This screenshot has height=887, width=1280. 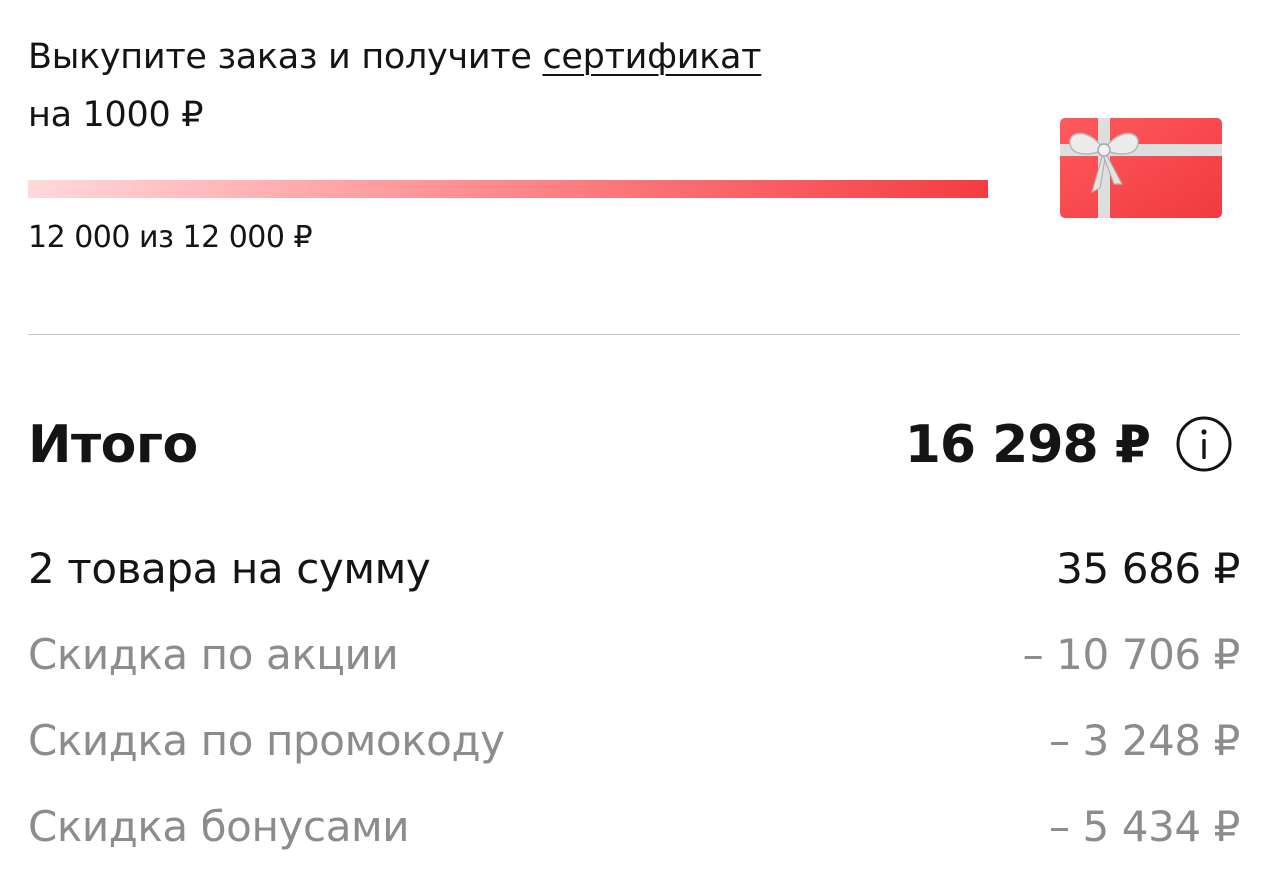 I want to click on certificate-progress-bar, so click(x=508, y=189).